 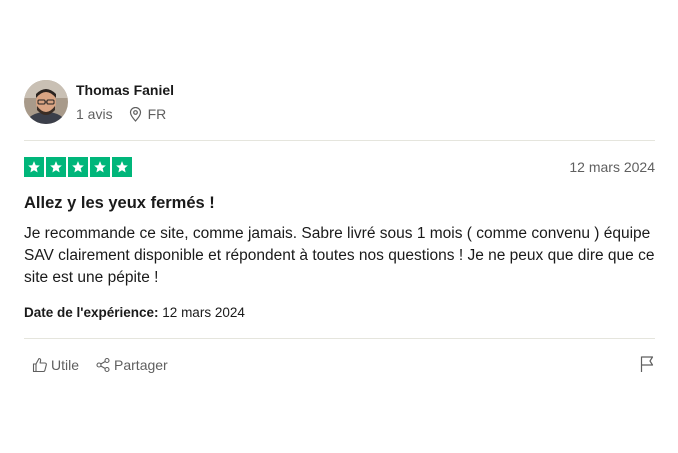 I want to click on review-title: Allez y les yeux fermés !, so click(x=339, y=203).